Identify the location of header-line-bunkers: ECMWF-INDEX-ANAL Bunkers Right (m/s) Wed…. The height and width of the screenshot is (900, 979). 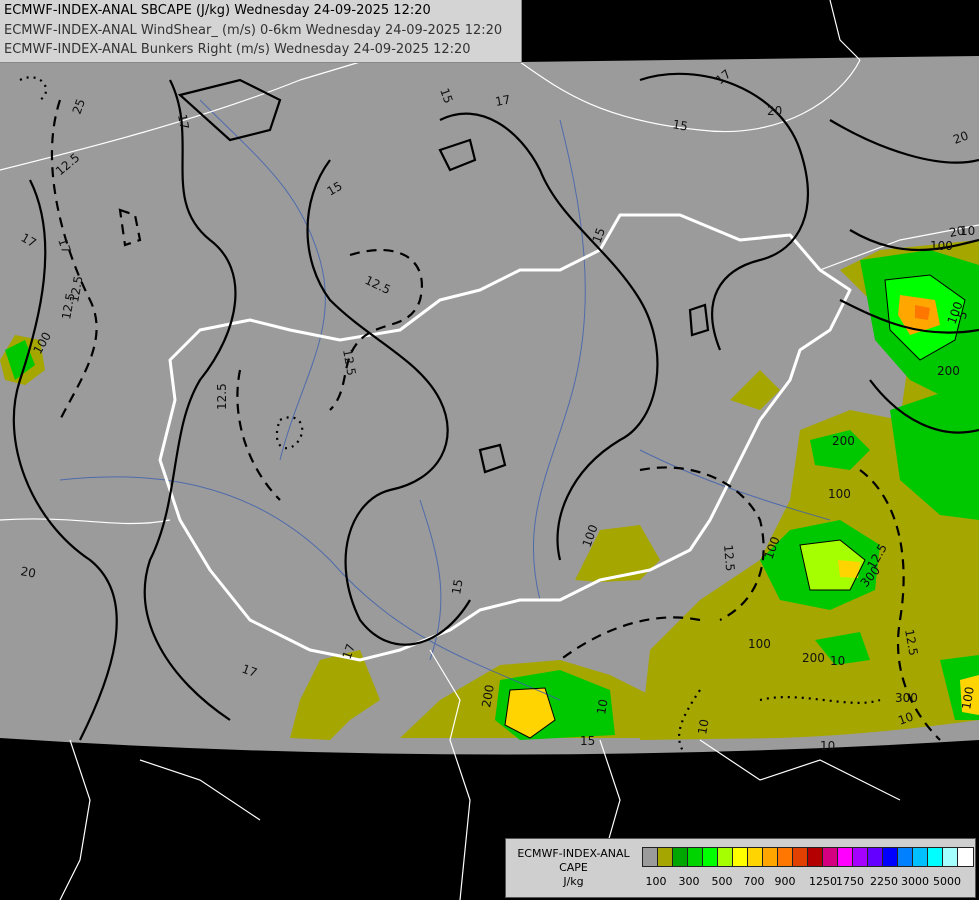
(237, 49).